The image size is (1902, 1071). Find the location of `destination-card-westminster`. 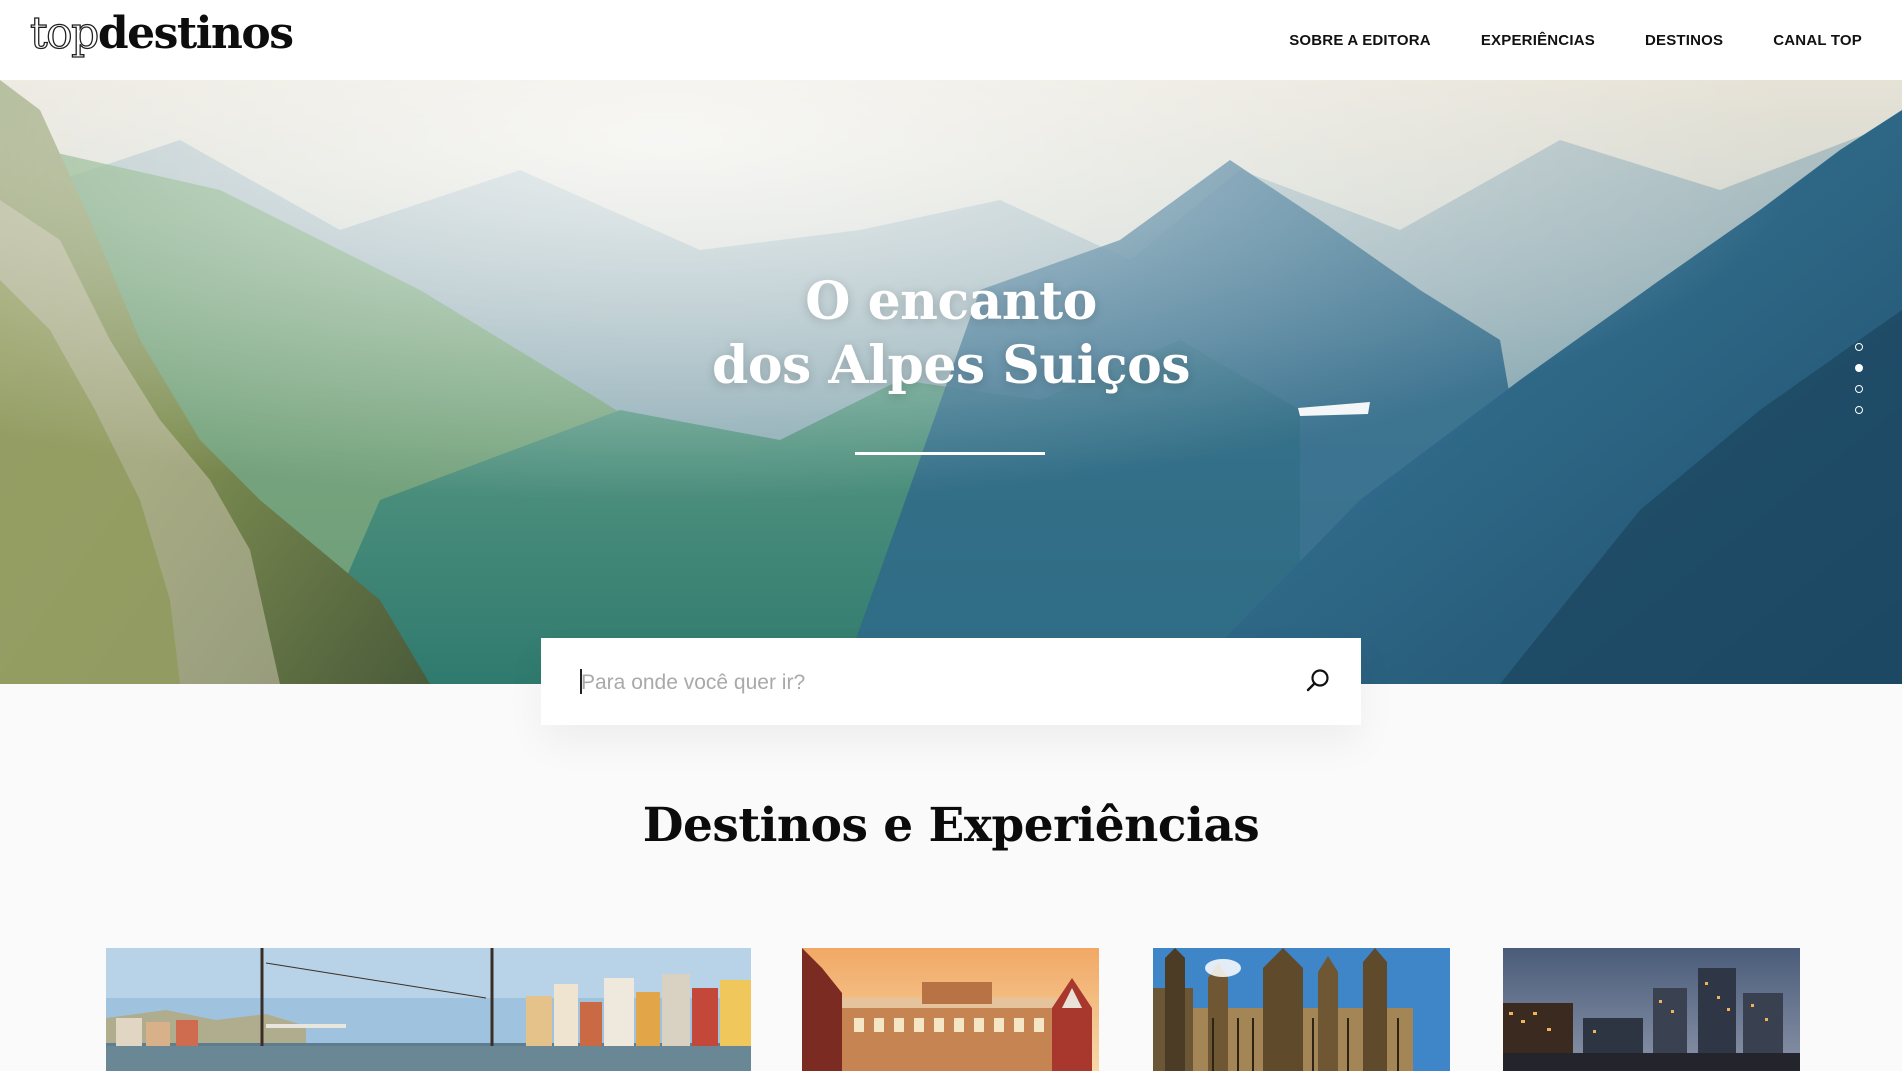

destination-card-westminster is located at coordinates (1301, 1009).